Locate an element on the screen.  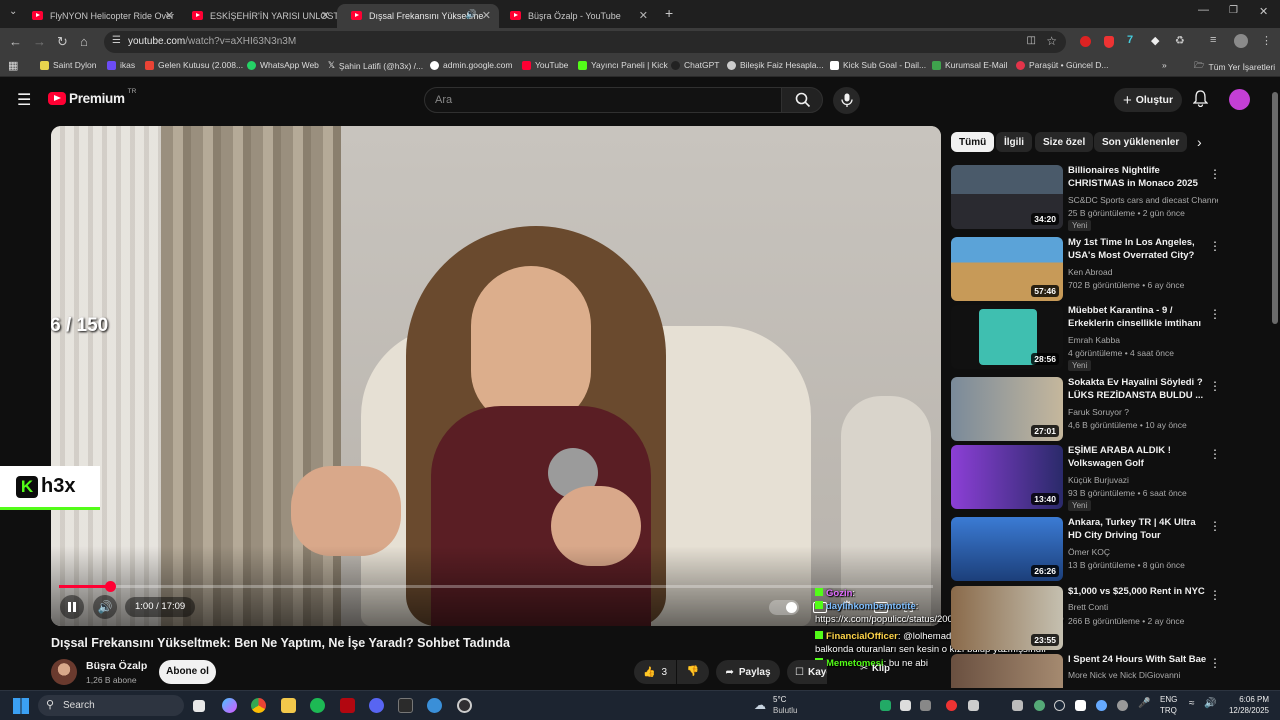
chip-related: İlgili is located at coordinates (1014, 142).